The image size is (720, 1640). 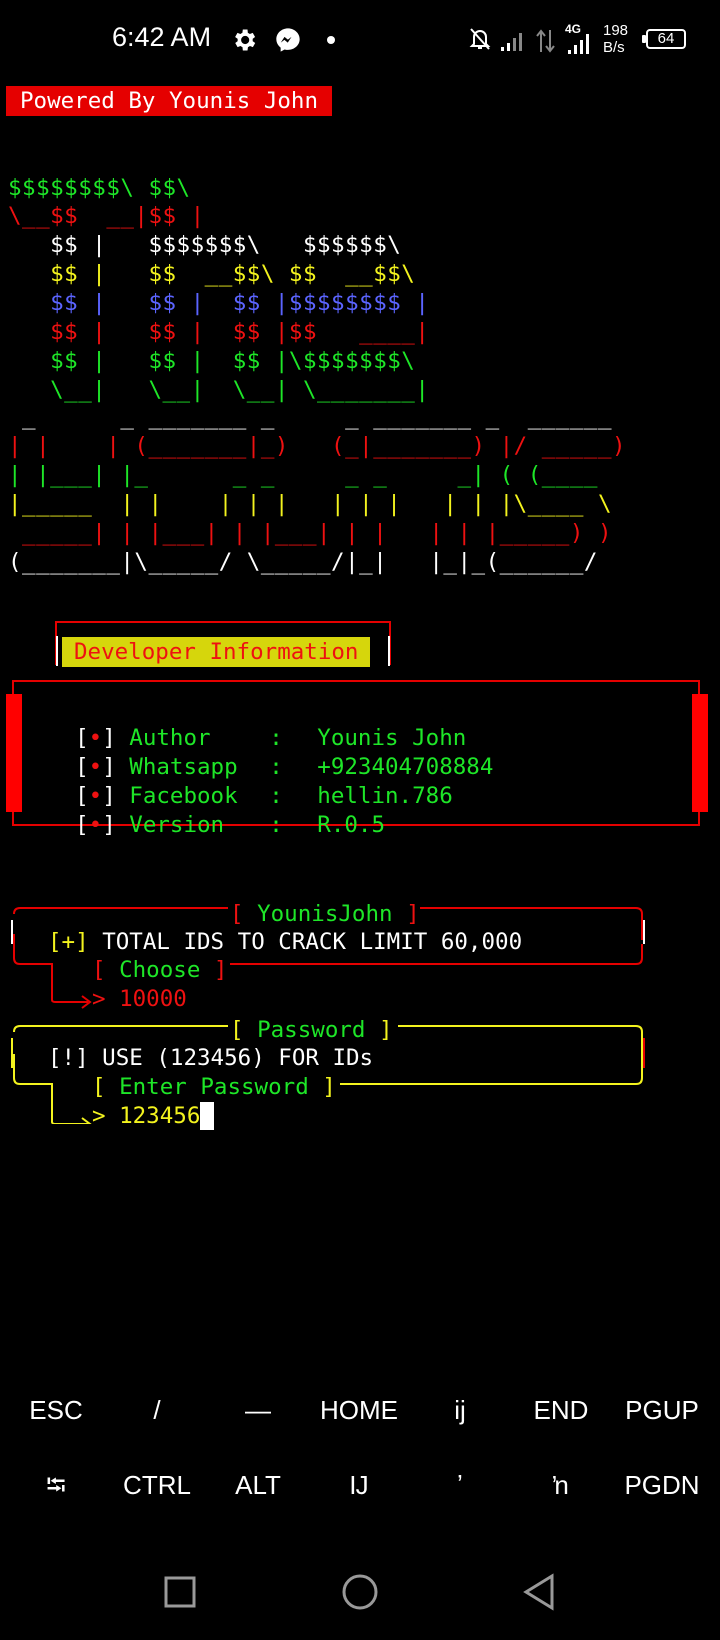 What do you see at coordinates (310, 417) in the screenshot?
I see `logo-line: _ _ _______ _ _ _______ _ ______` at bounding box center [310, 417].